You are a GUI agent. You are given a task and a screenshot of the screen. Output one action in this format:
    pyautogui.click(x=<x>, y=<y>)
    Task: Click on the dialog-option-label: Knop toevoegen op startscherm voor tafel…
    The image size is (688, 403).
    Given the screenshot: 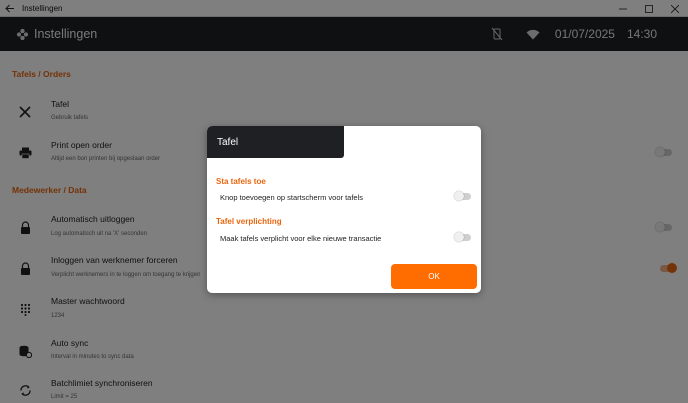 What is the action you would take?
    pyautogui.click(x=291, y=197)
    